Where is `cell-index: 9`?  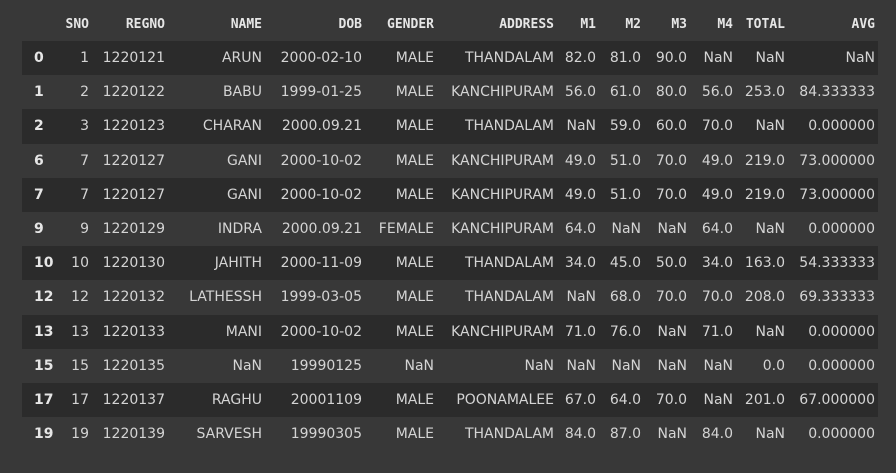 cell-index: 9 is located at coordinates (39, 229).